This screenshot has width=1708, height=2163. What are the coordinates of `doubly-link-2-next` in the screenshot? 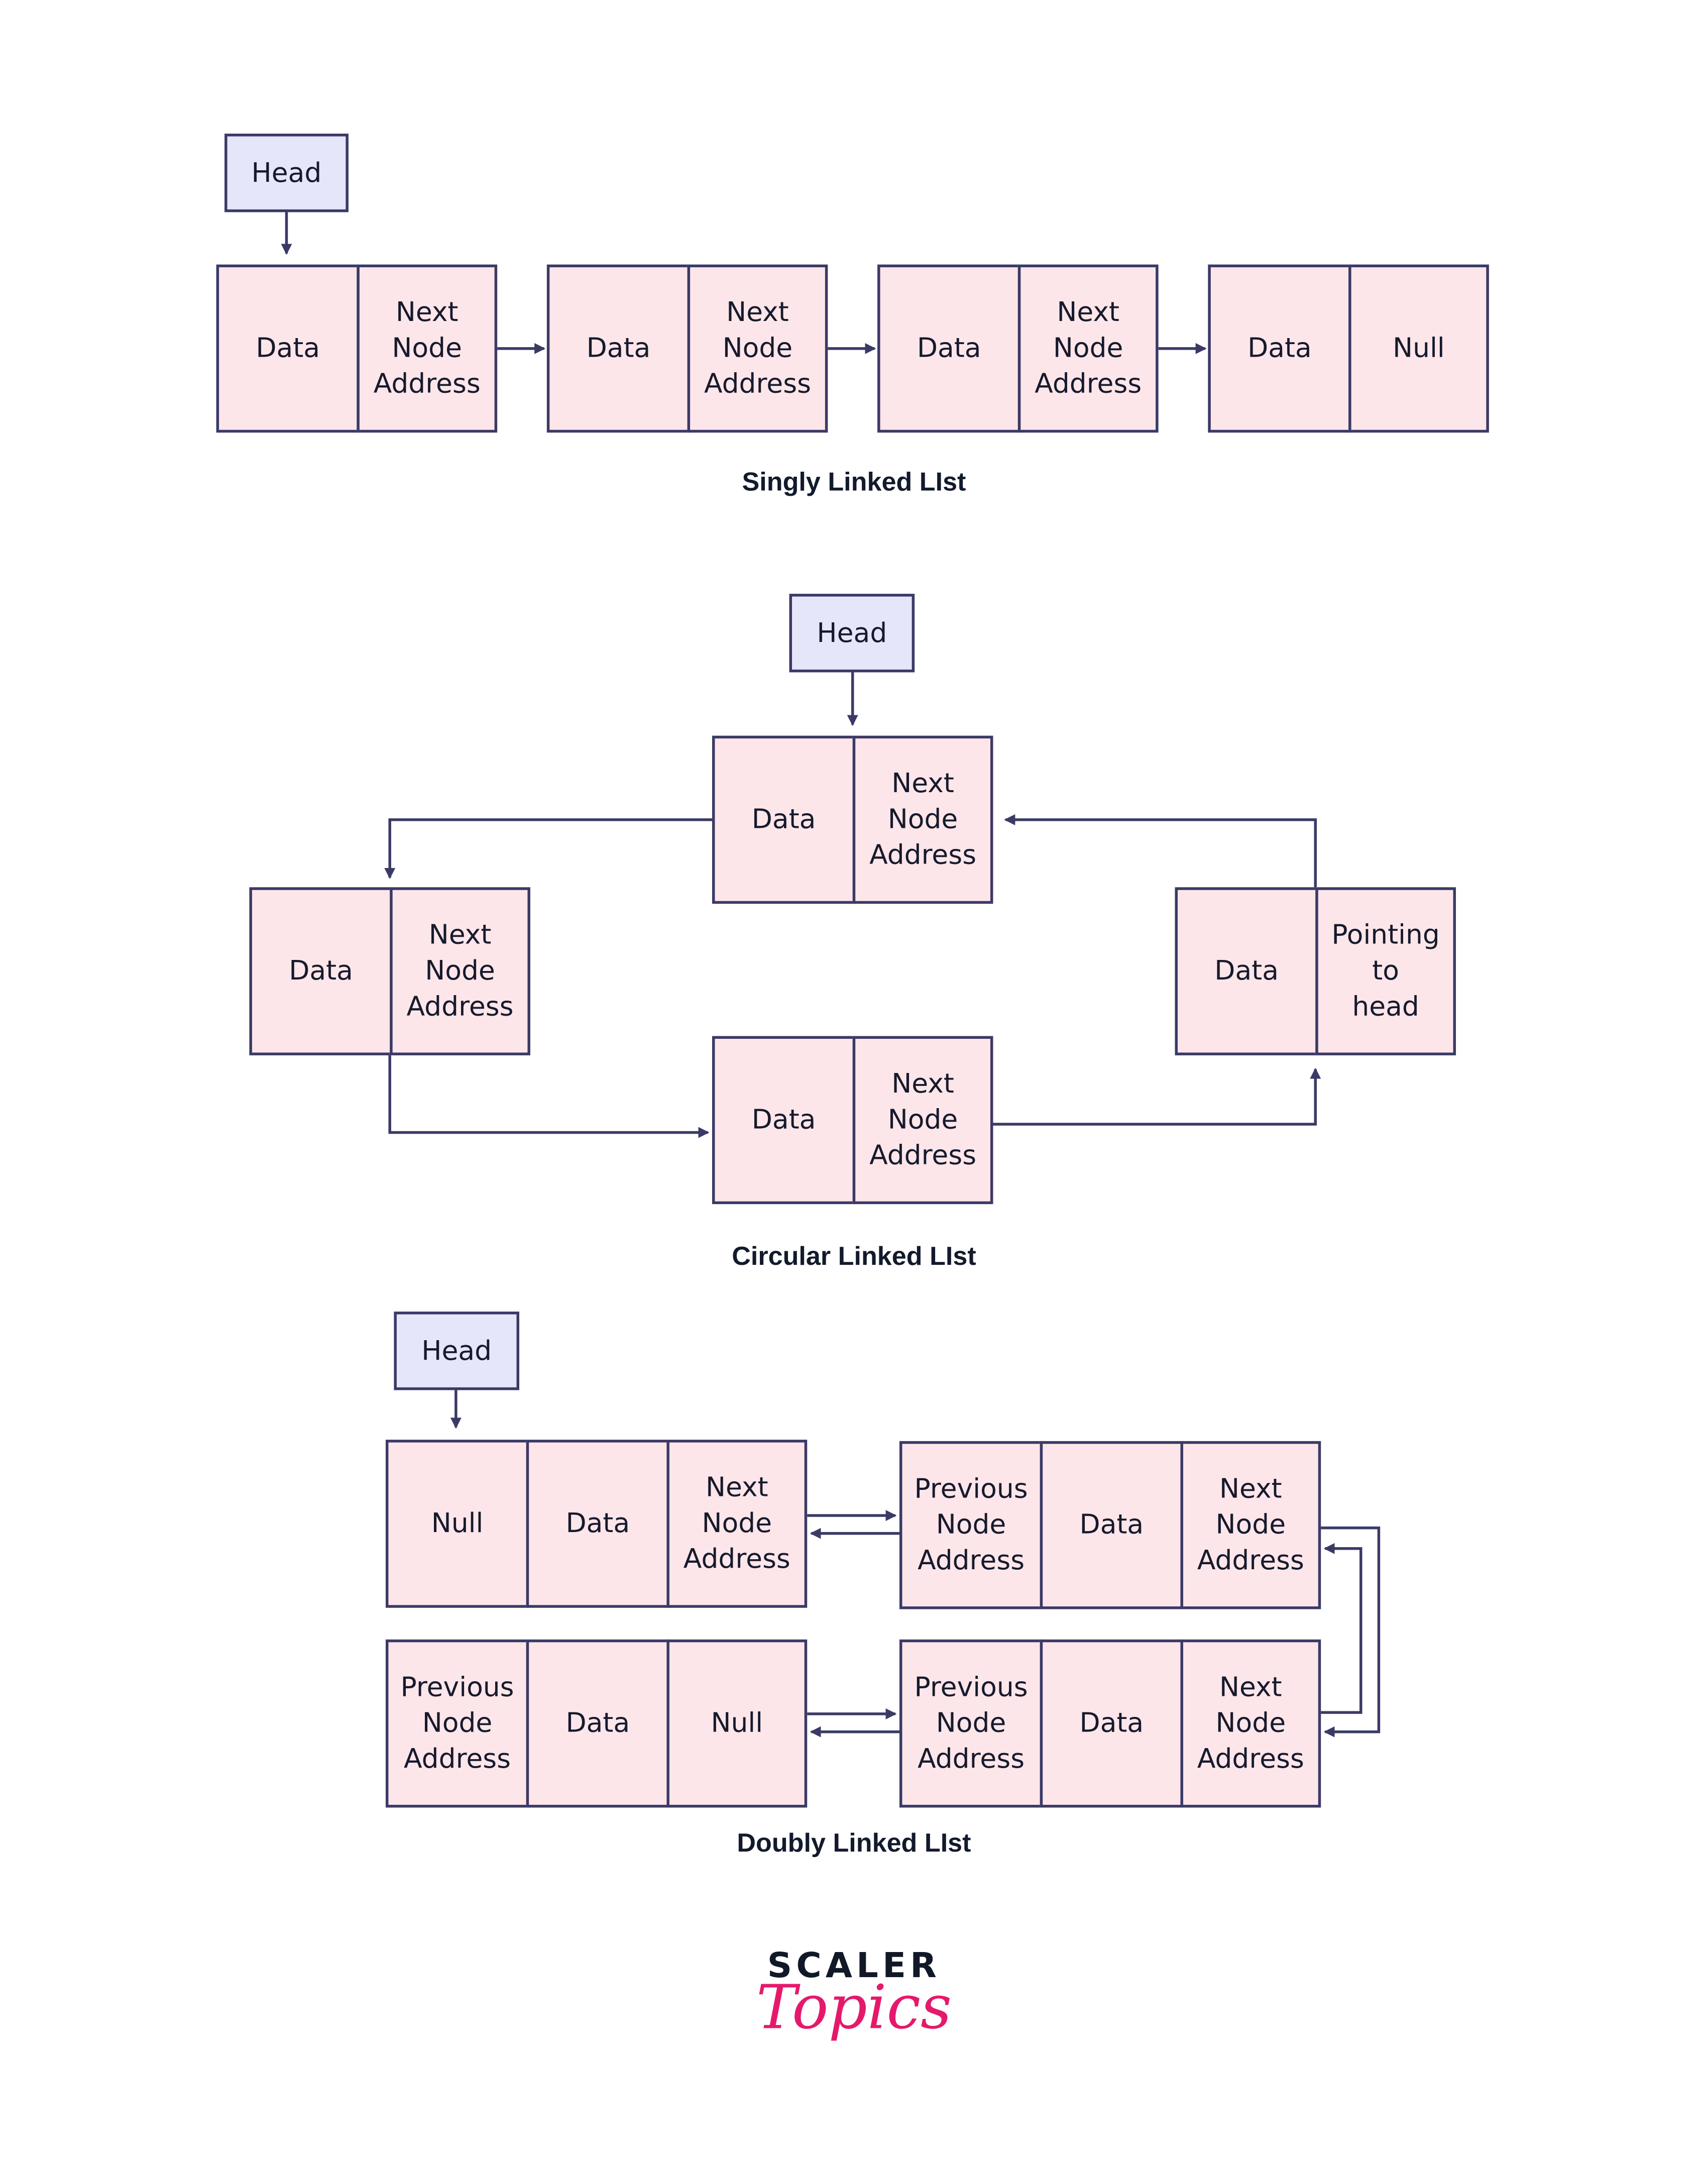 It's located at (1350, 1632).